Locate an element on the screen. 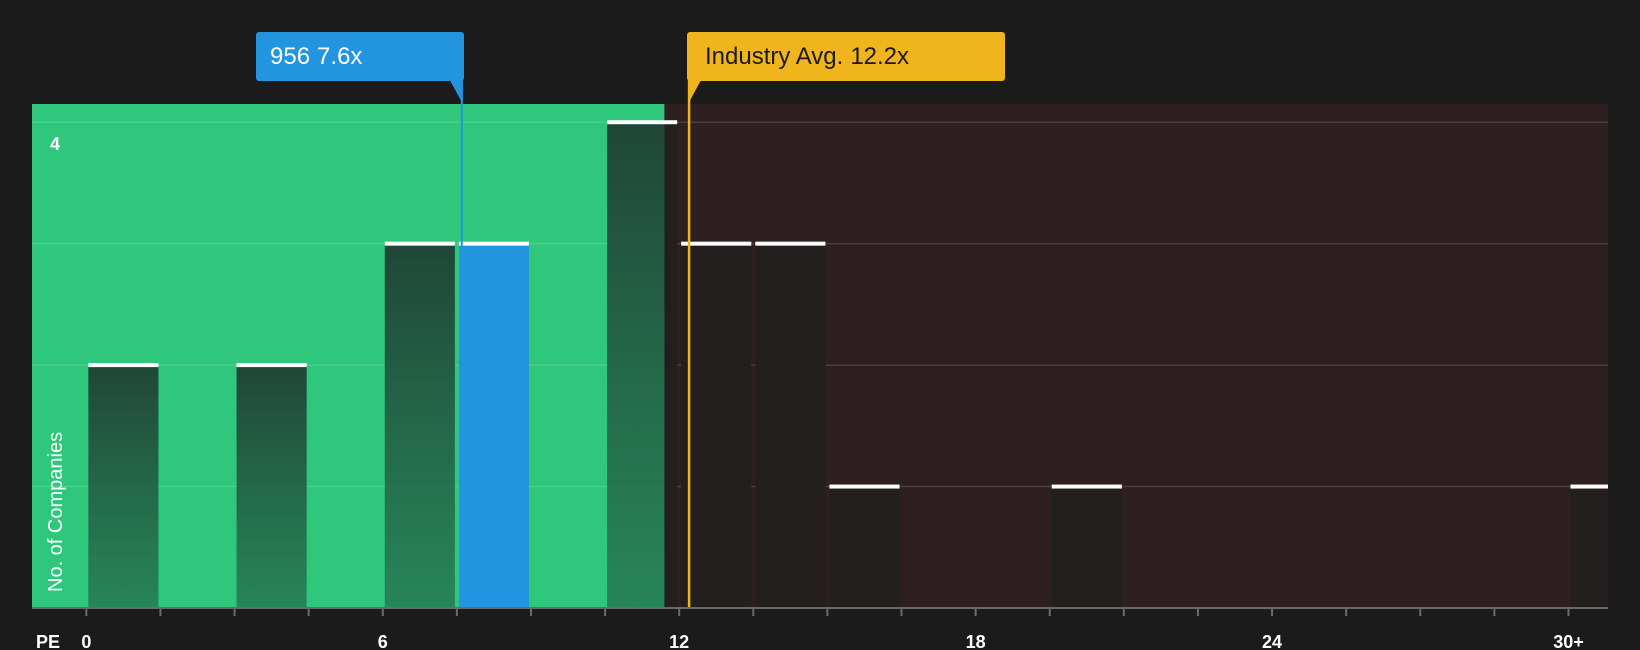  company-pe-callout: 956 7.6x is located at coordinates (360, 56).